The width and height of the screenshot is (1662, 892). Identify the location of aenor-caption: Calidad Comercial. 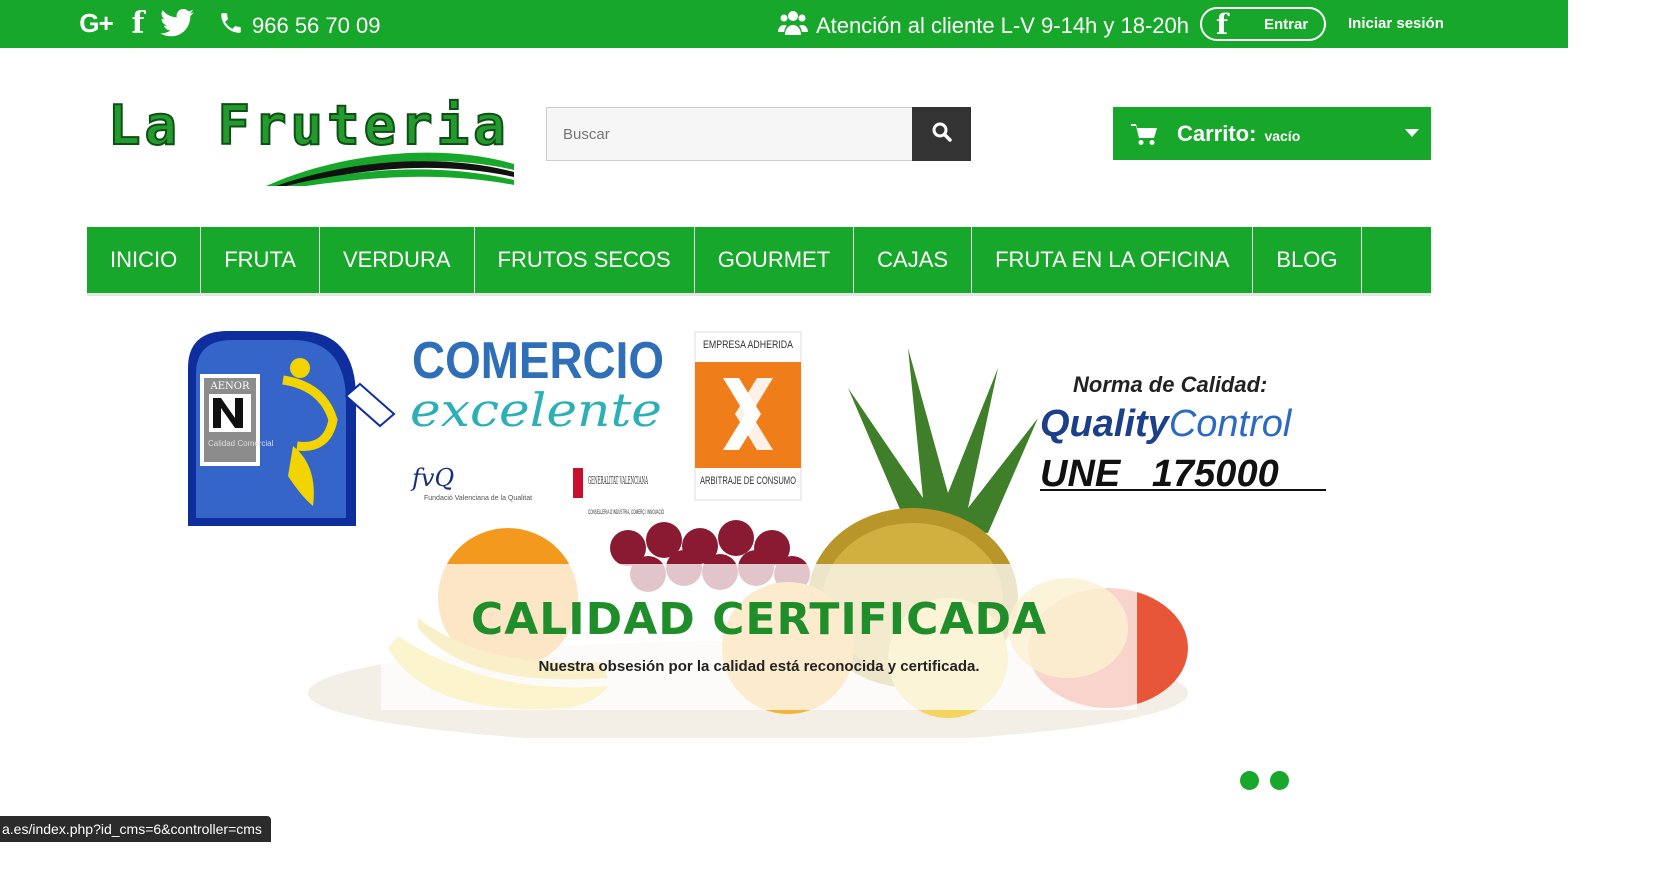
(241, 443).